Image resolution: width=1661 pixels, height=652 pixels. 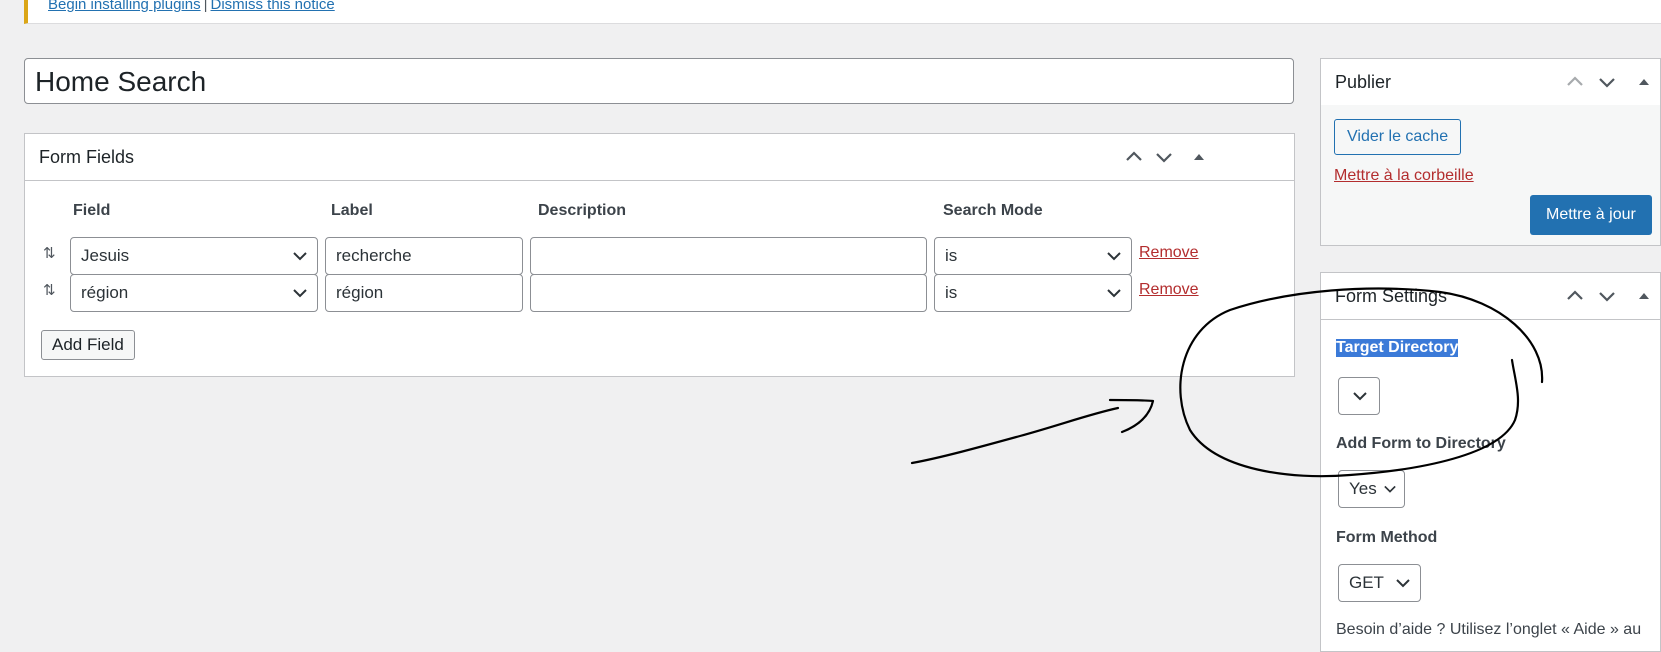 I want to click on field-select: Jesuis, so click(x=194, y=256).